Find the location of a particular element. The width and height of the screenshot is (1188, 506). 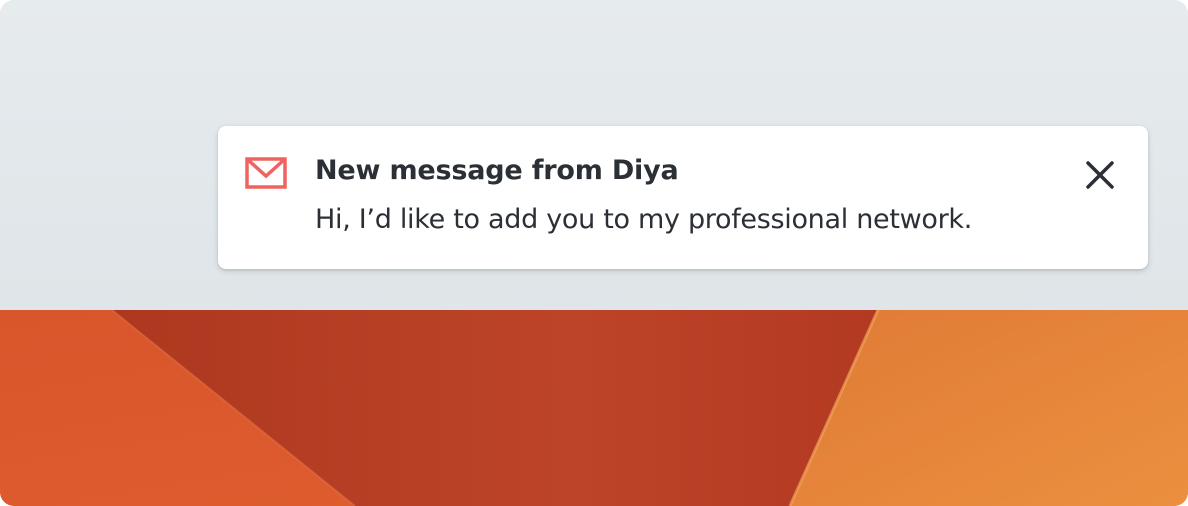

close-icon is located at coordinates (1100, 175).